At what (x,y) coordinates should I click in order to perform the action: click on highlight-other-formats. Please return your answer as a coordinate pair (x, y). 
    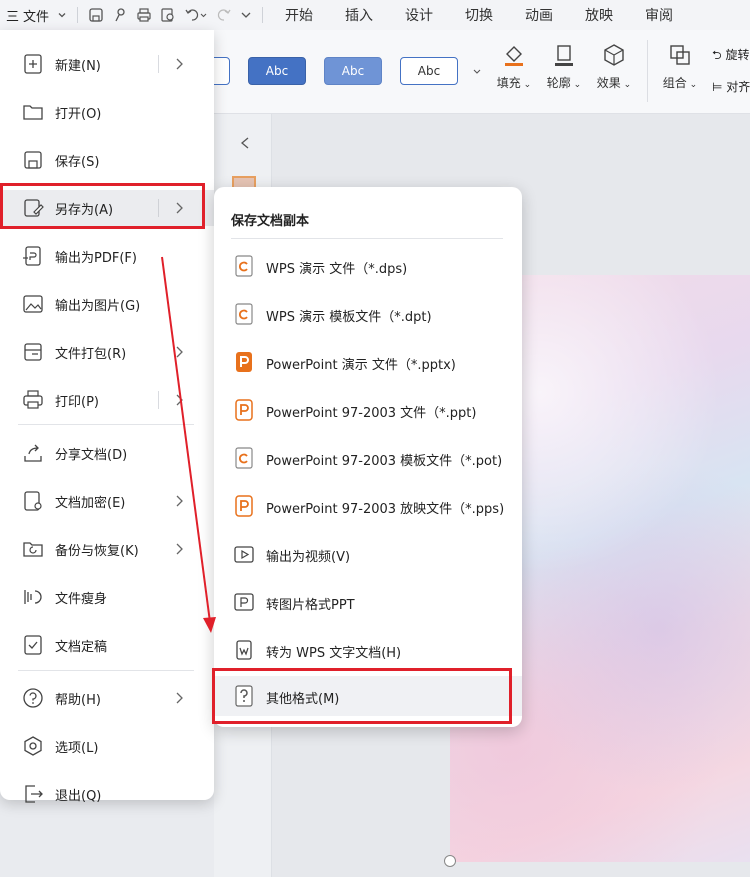
    Looking at the image, I should click on (362, 696).